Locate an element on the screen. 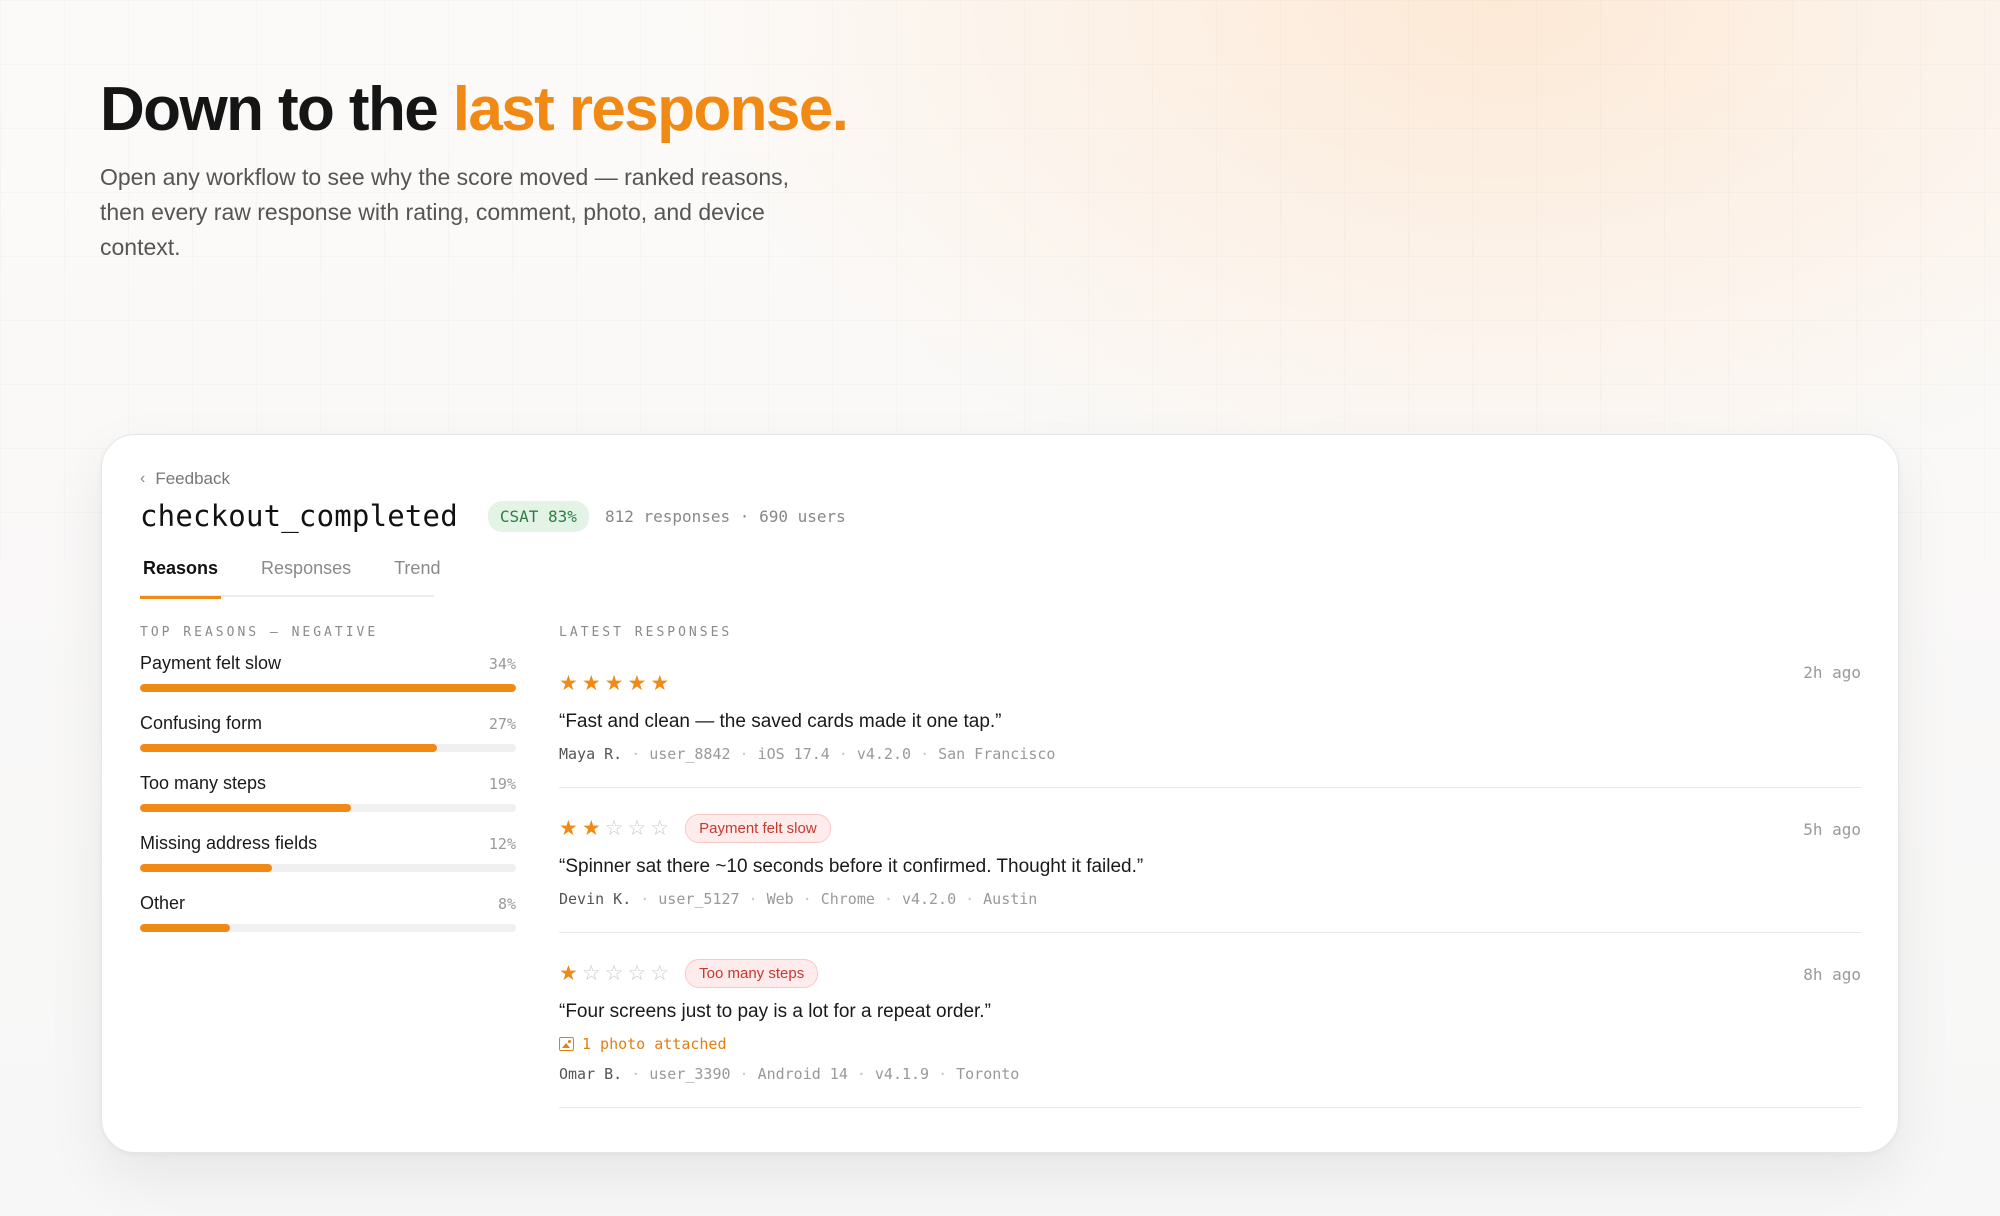 Image resolution: width=2000 pixels, height=1216 pixels. star-rating: ★ ★ ★ ★ ★ is located at coordinates (614, 683).